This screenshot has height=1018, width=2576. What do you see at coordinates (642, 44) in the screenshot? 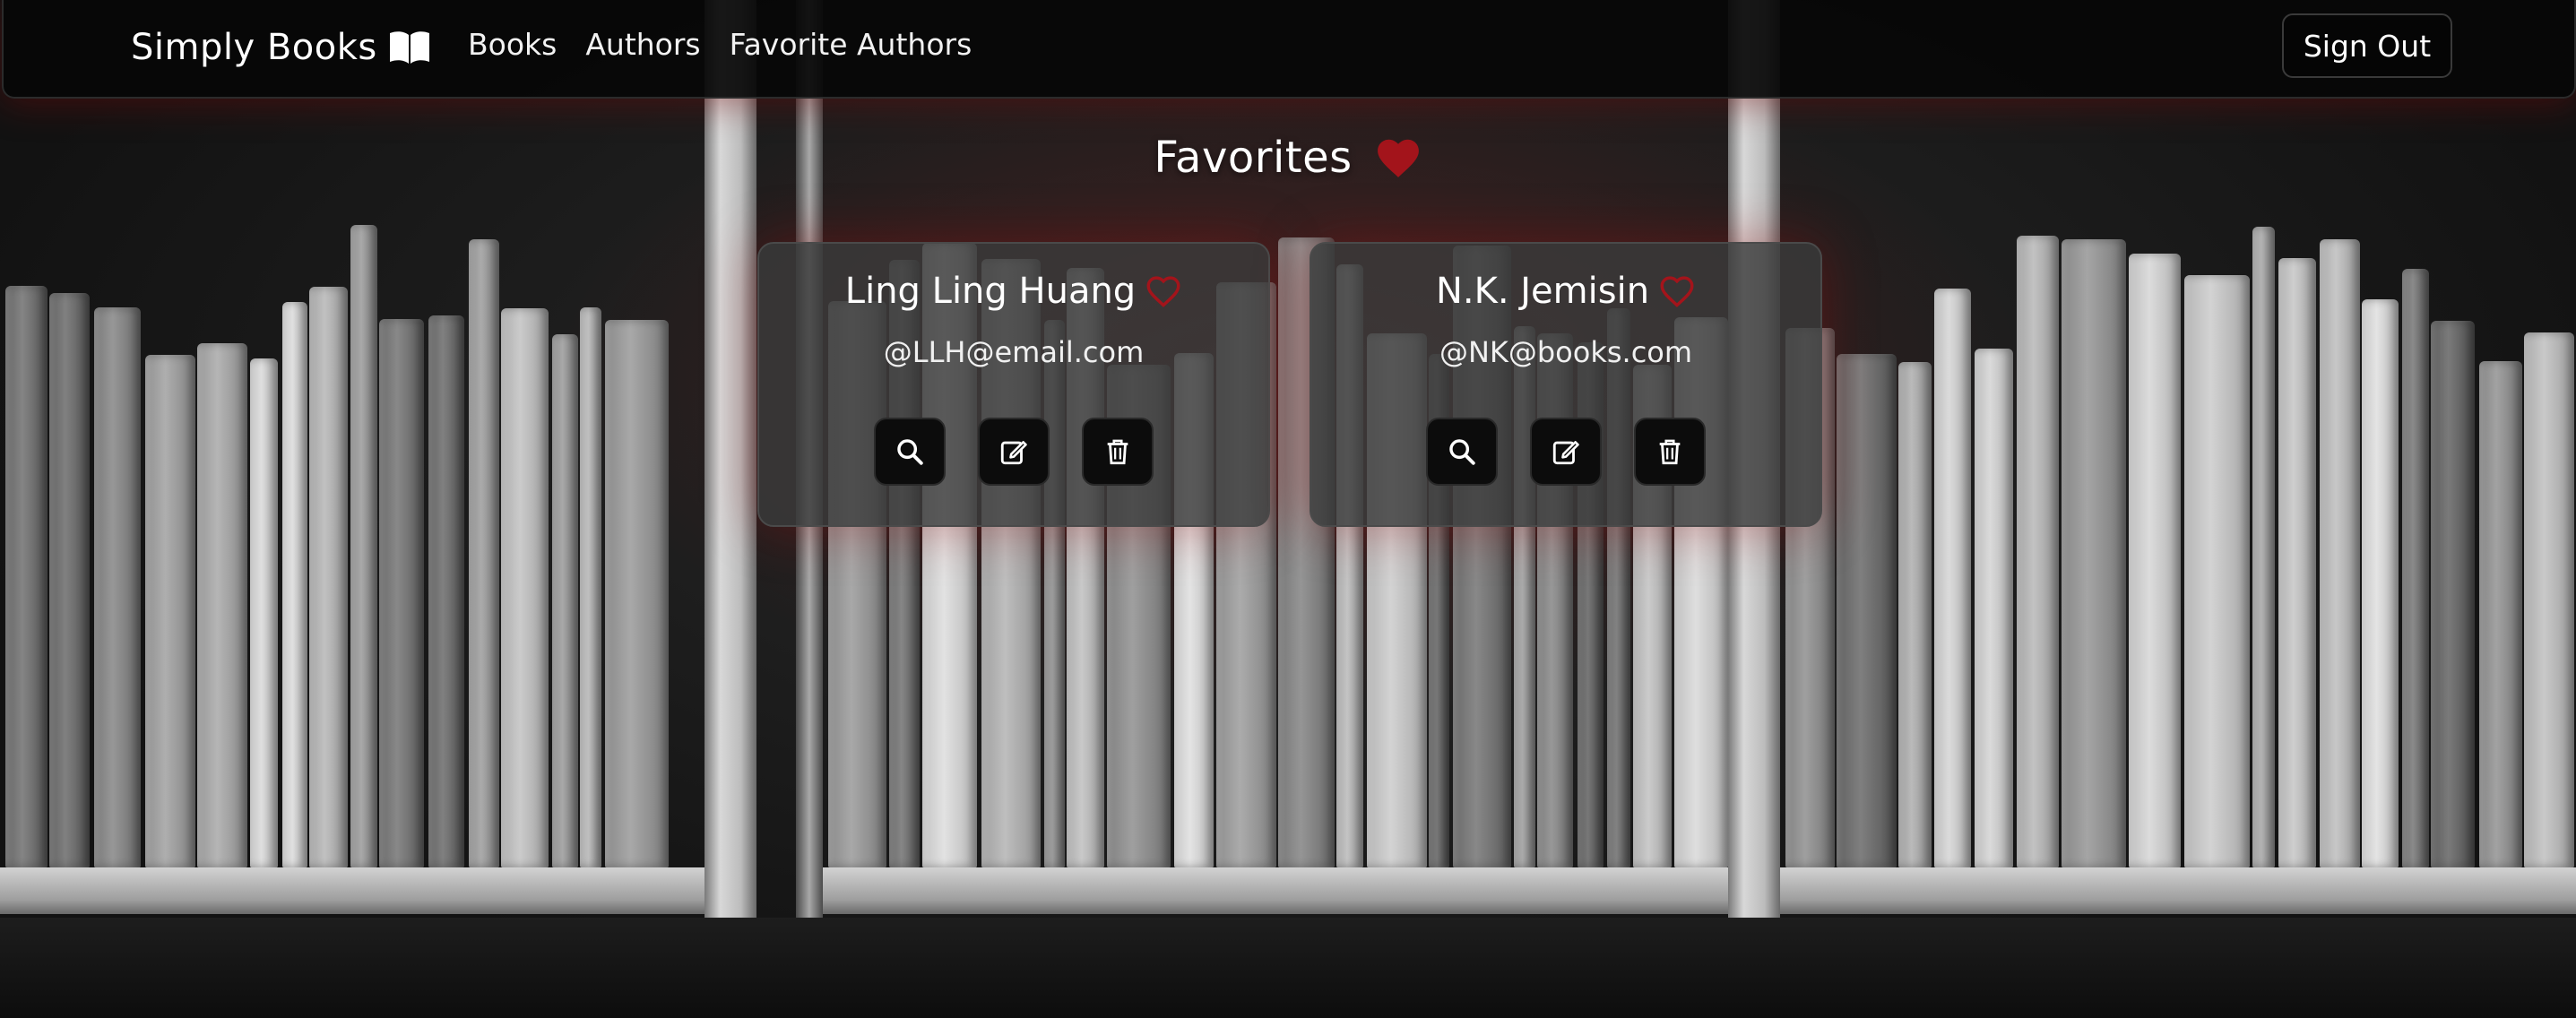
I see `nav-link-authors: Authors` at bounding box center [642, 44].